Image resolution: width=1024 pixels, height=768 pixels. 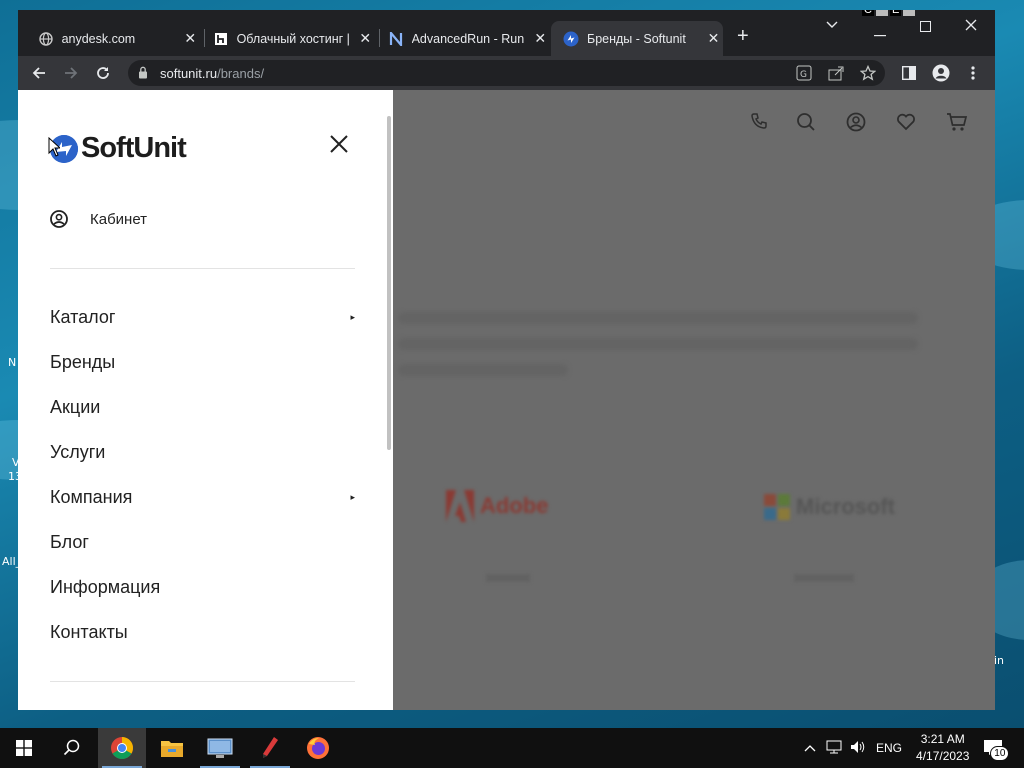 I want to click on heart-icon, so click(x=906, y=124).